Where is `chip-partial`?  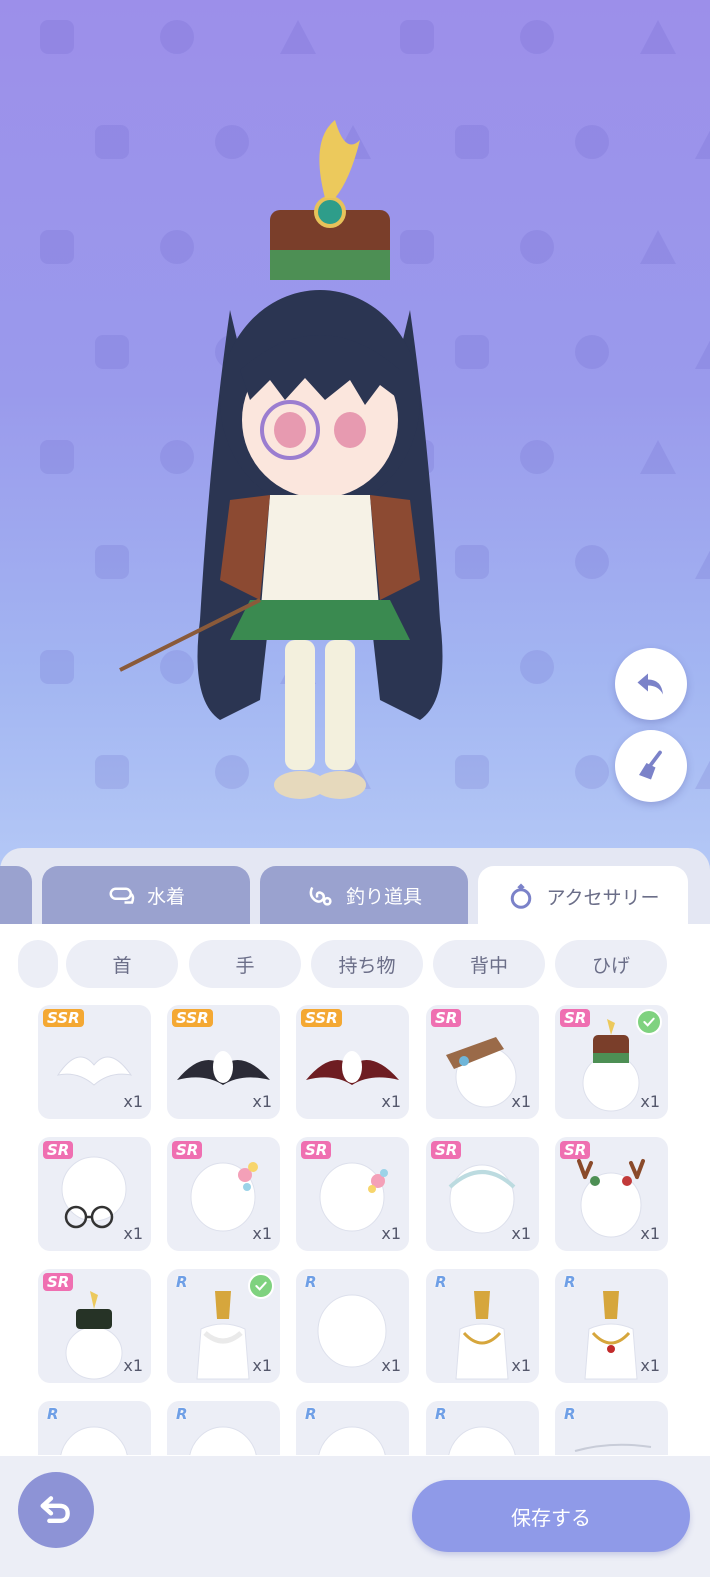 chip-partial is located at coordinates (38, 964).